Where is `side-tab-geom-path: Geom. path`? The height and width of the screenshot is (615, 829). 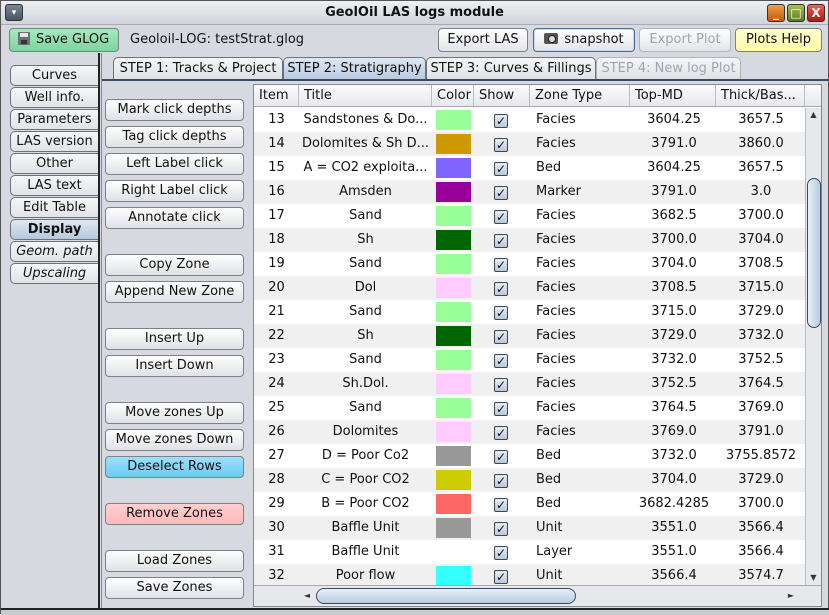 side-tab-geom-path: Geom. path is located at coordinates (54, 251).